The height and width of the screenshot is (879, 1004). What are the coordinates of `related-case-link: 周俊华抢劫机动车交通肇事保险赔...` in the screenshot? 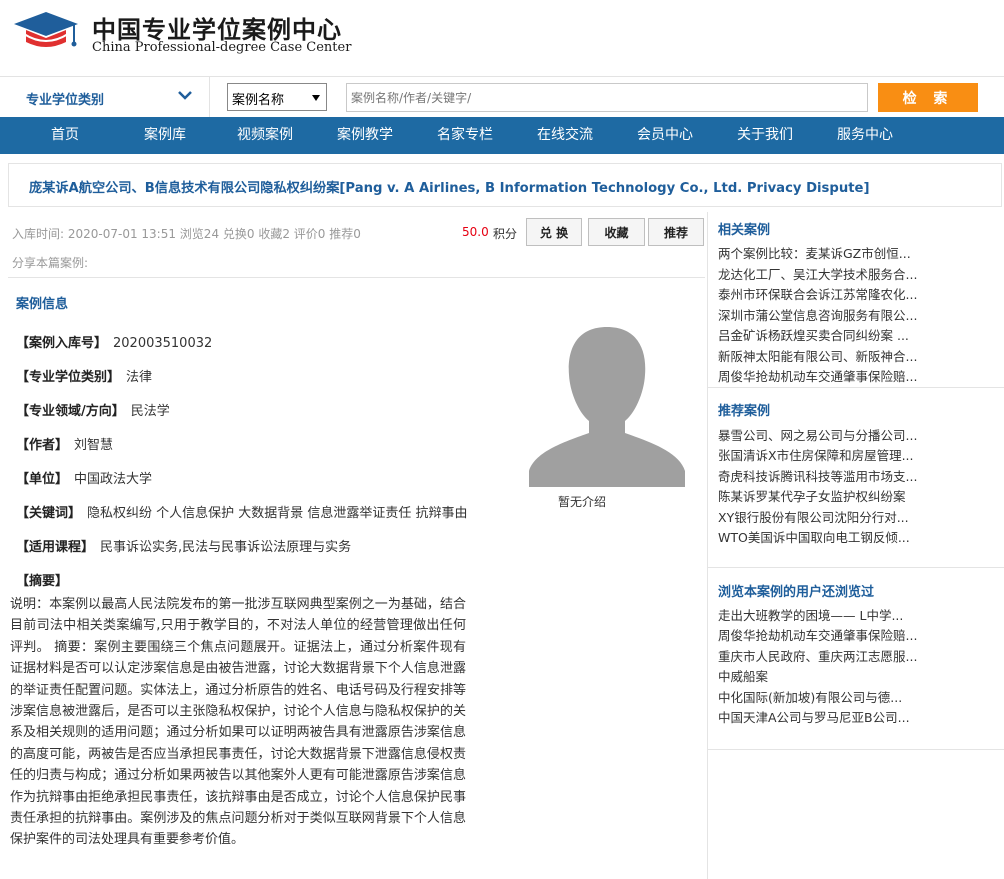 It's located at (817, 375).